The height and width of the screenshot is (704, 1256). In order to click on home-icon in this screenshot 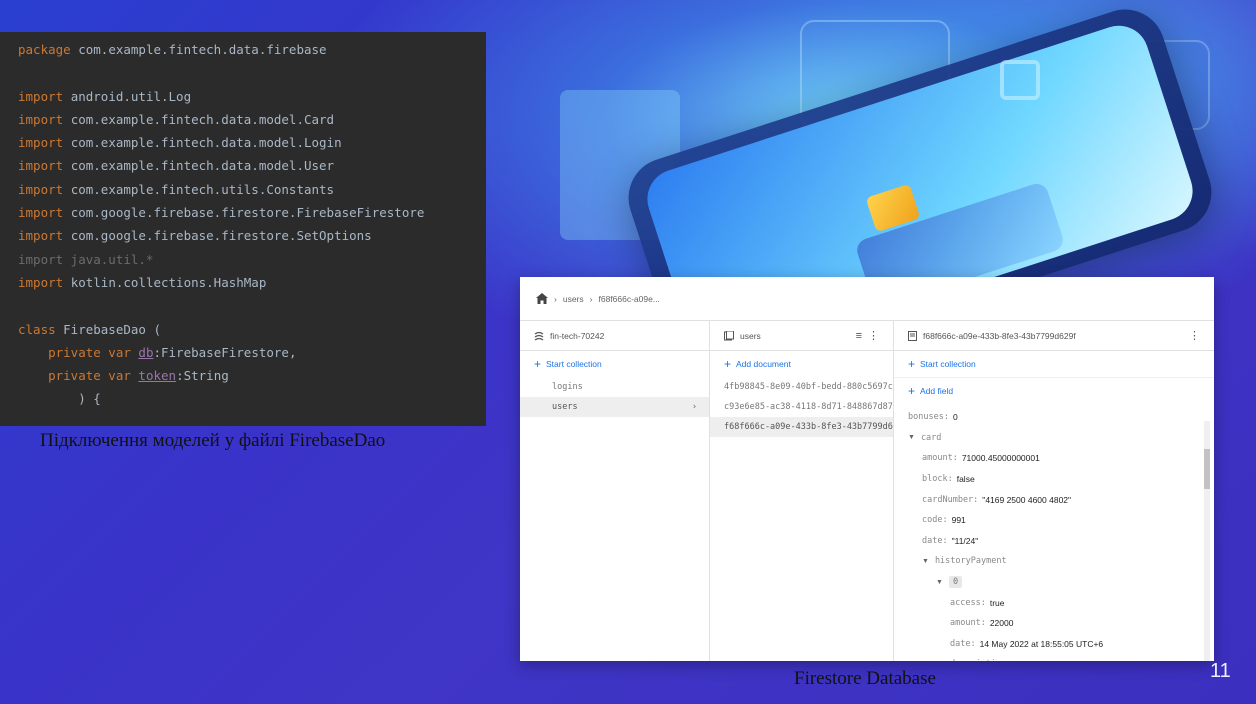, I will do `click(542, 298)`.